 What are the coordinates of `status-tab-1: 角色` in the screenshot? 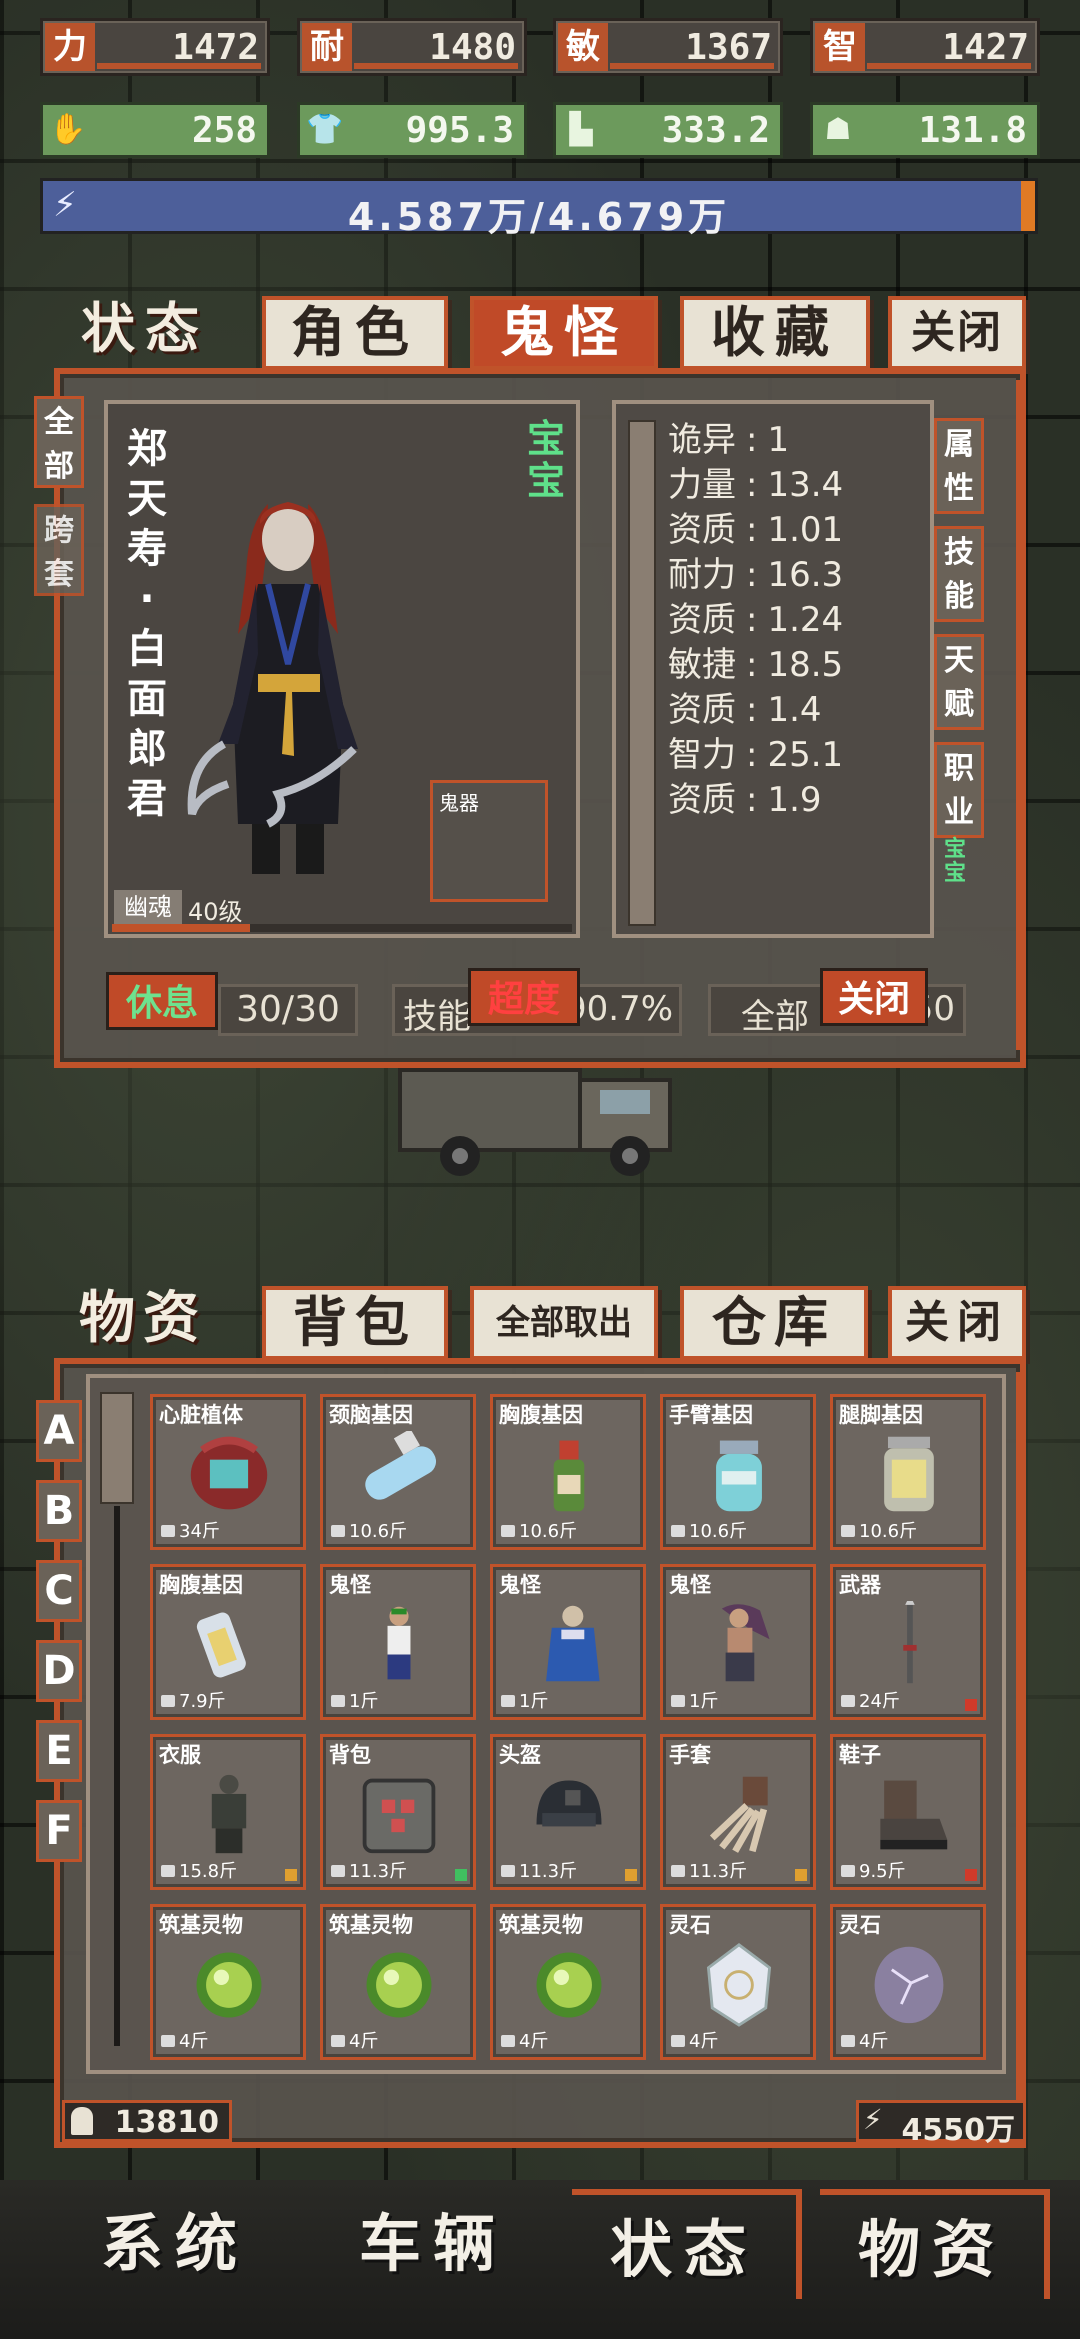 It's located at (355, 333).